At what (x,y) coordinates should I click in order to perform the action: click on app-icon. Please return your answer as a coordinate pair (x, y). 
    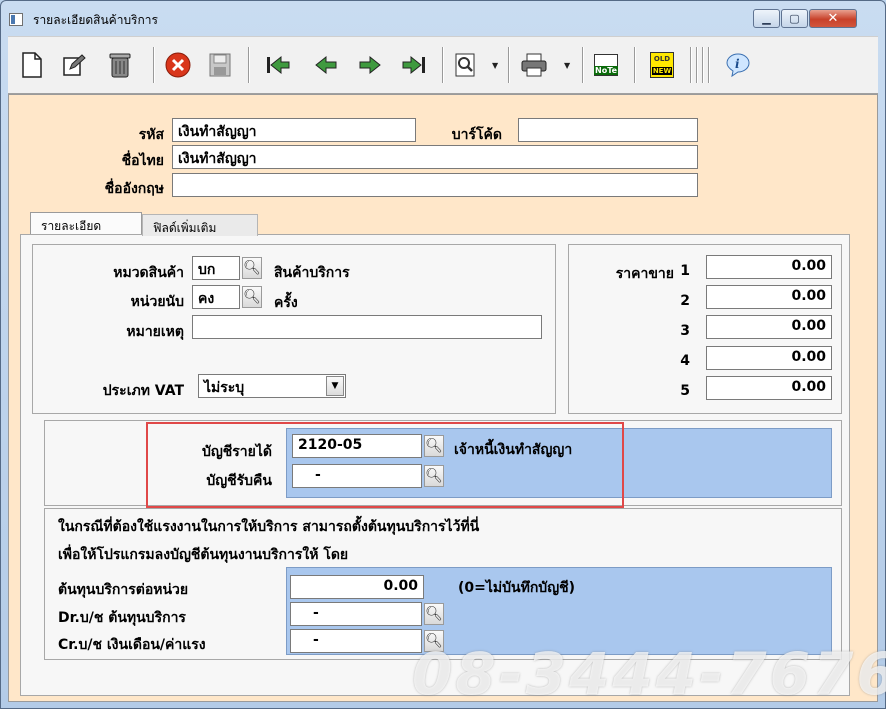
    Looking at the image, I should click on (16, 19).